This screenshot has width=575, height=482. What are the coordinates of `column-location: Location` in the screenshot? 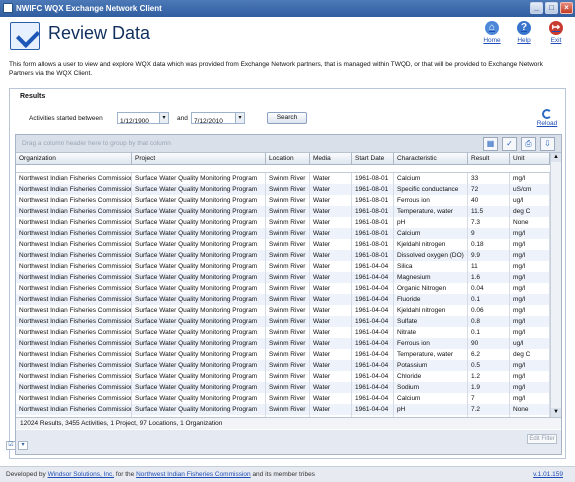 It's located at (288, 158).